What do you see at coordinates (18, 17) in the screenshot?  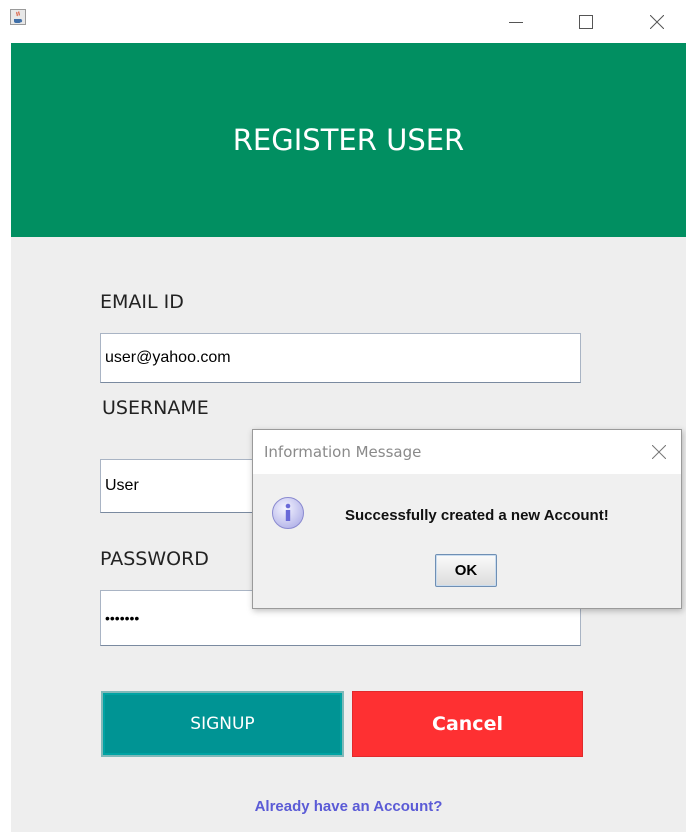 I see `java-cup-icon` at bounding box center [18, 17].